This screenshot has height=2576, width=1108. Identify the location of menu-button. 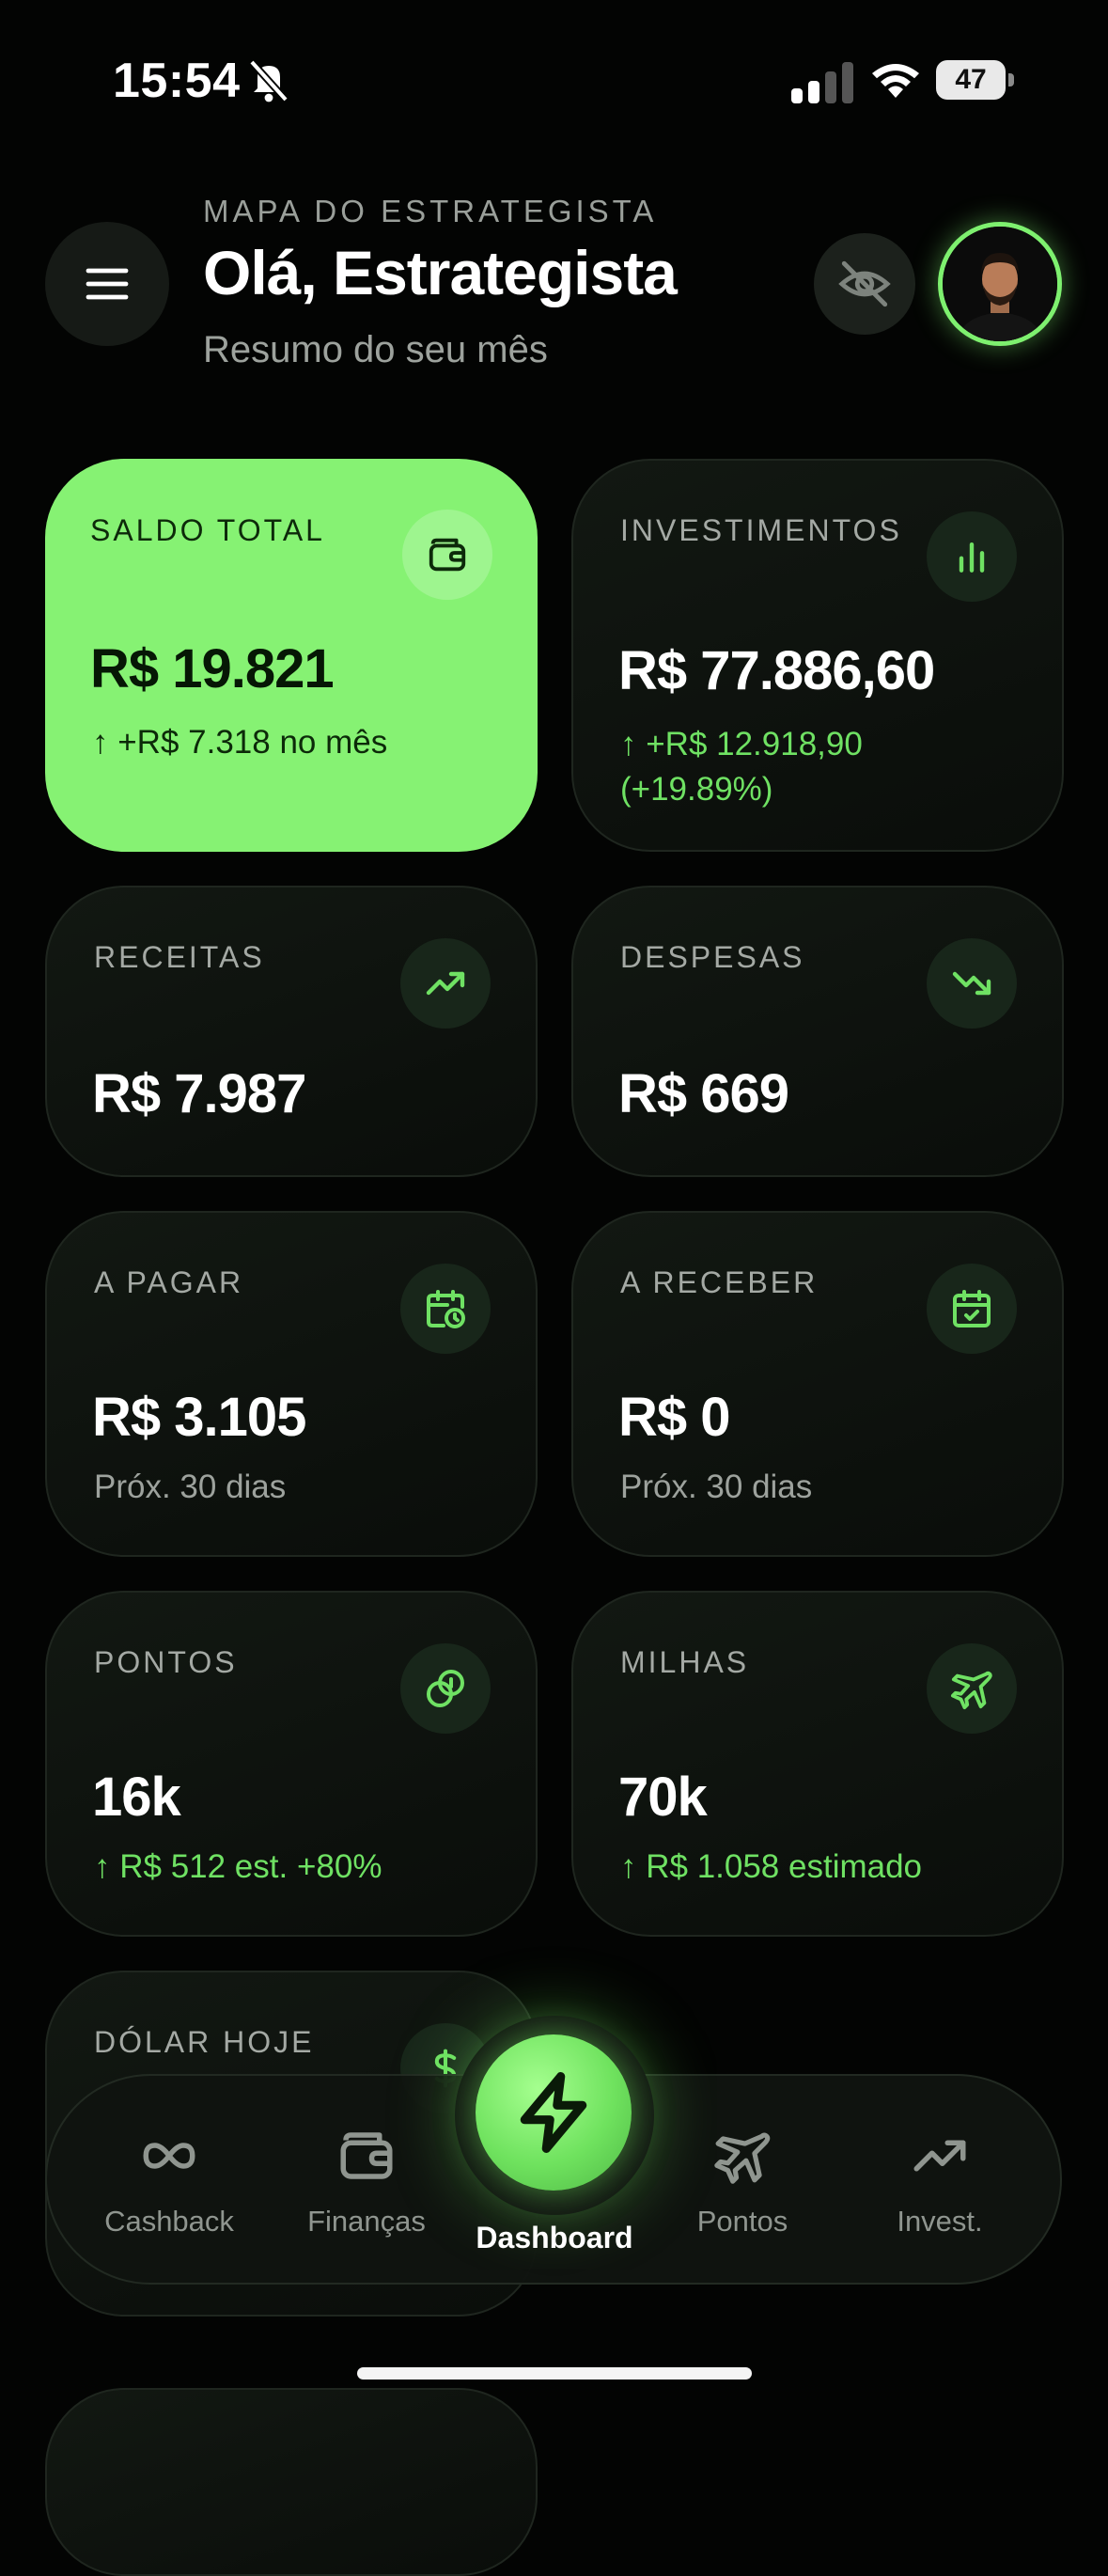
(107, 284).